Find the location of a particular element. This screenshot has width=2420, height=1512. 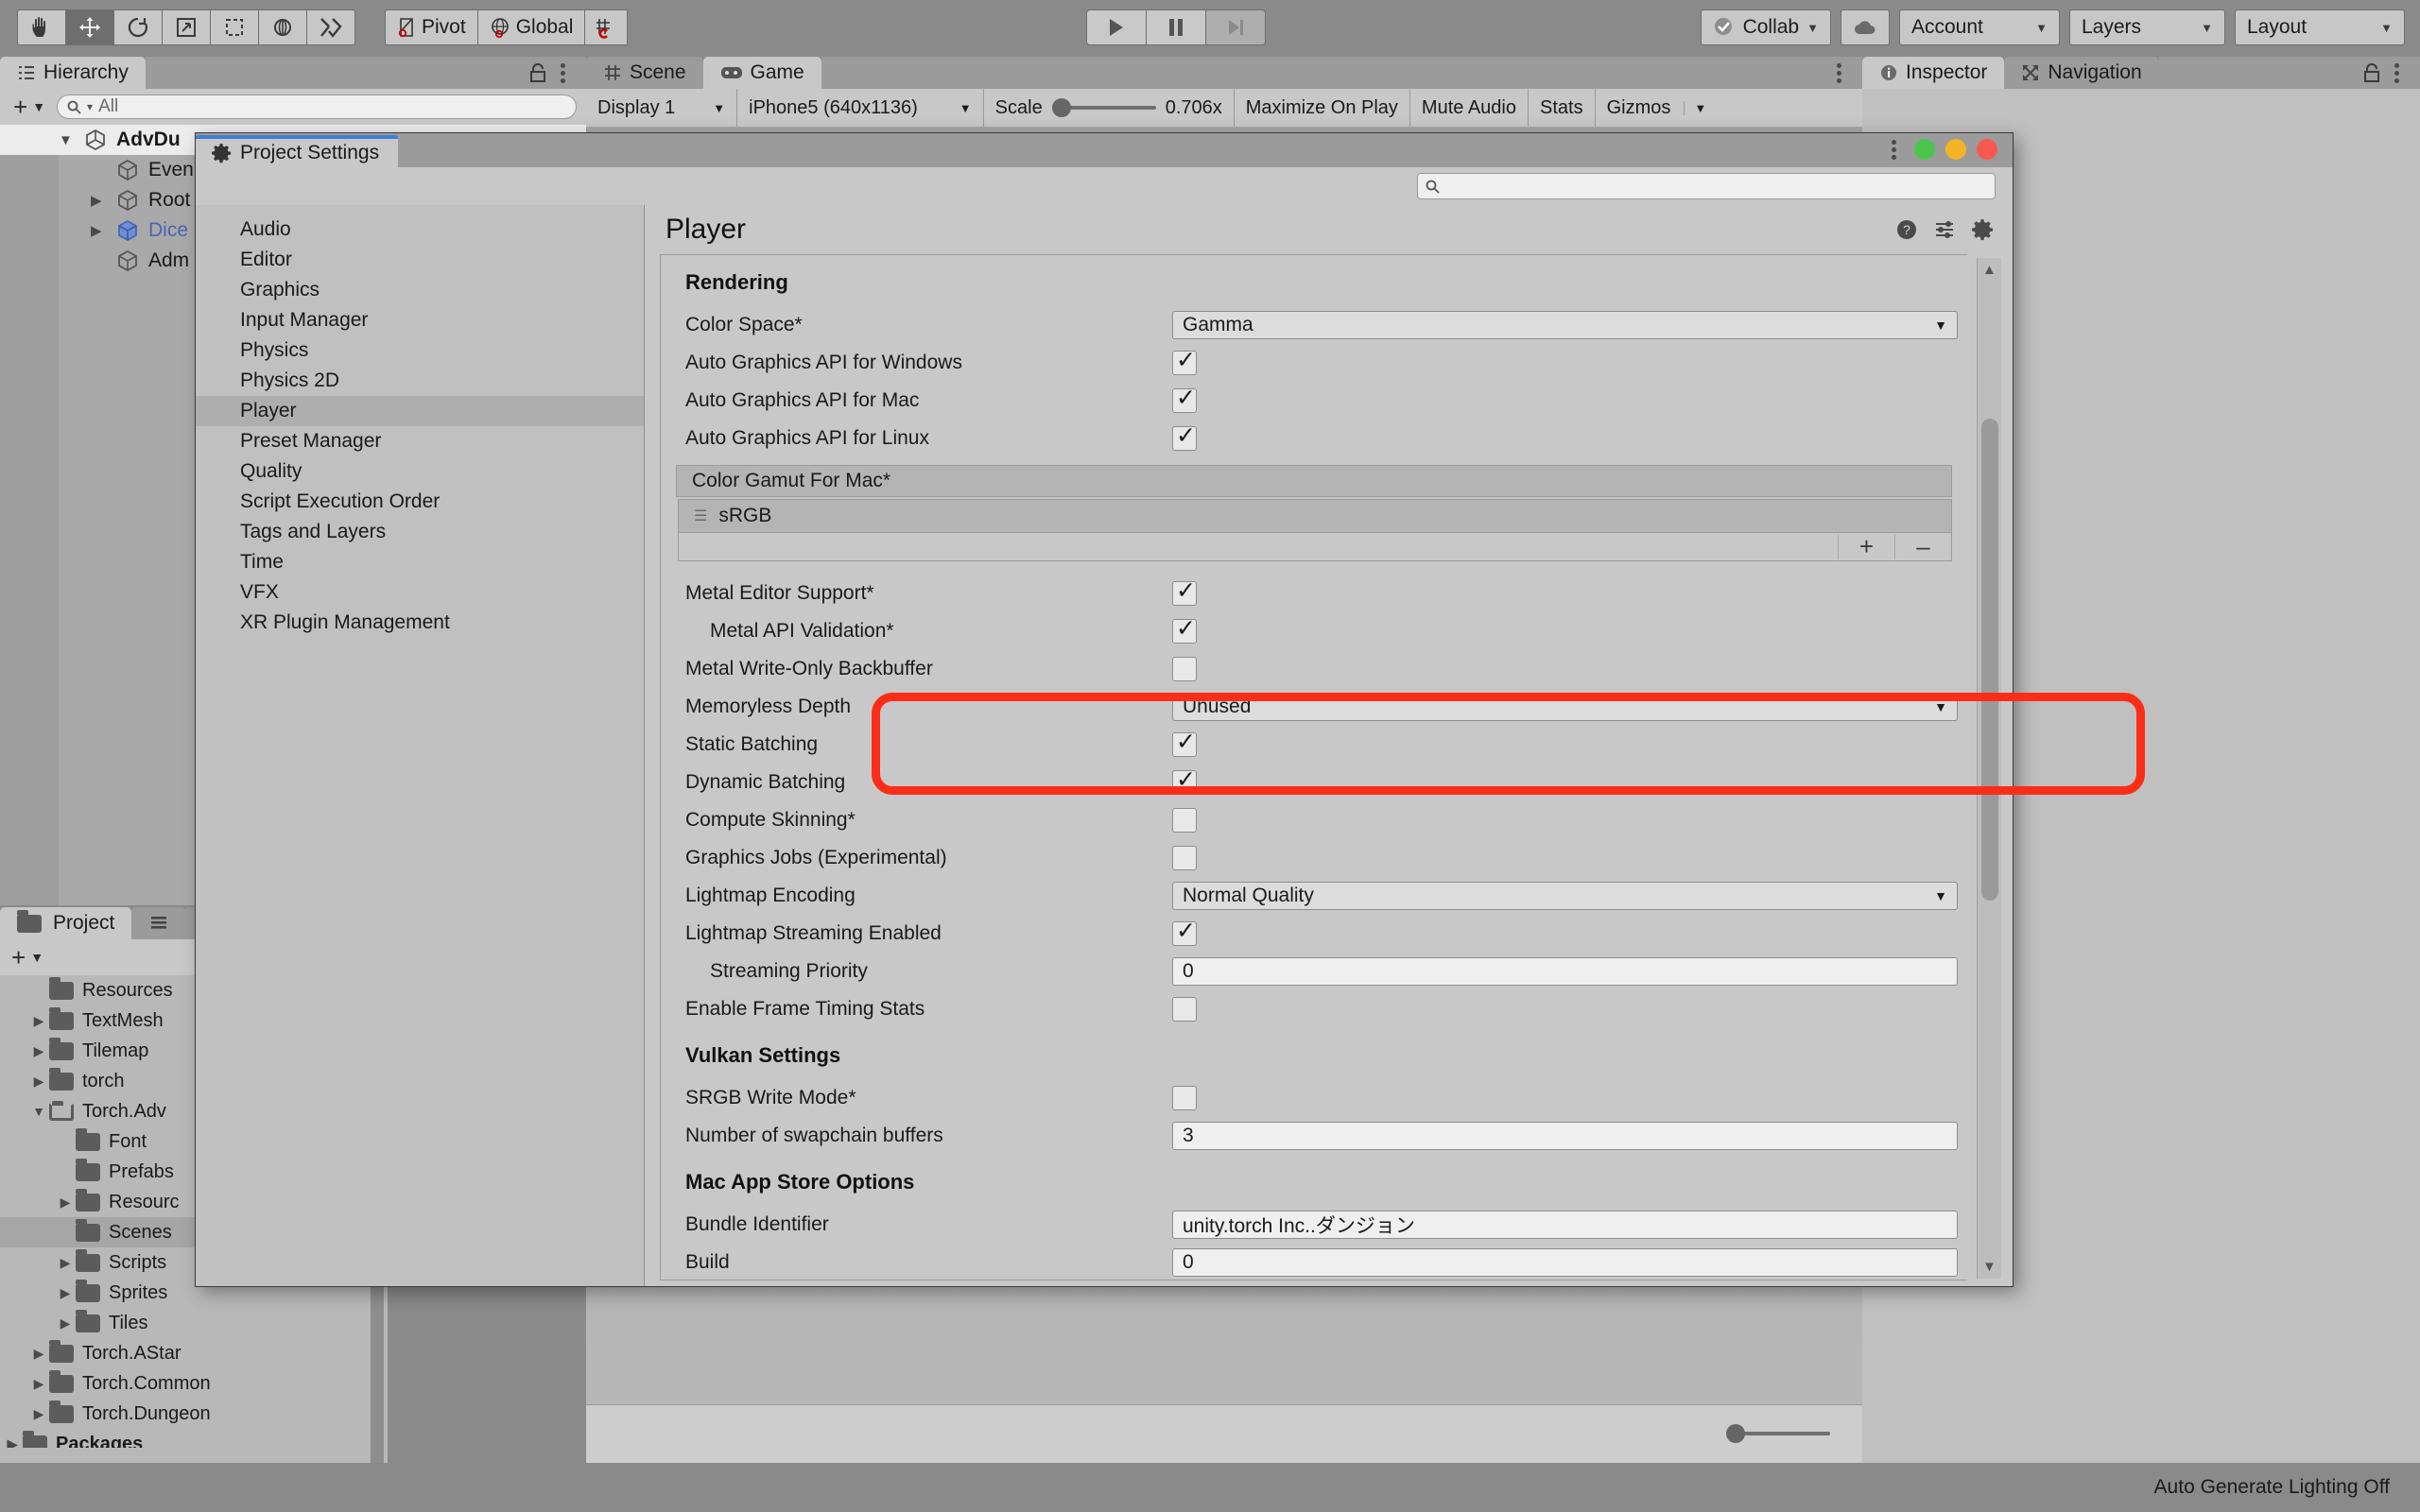

scale-slider is located at coordinates (1103, 107).